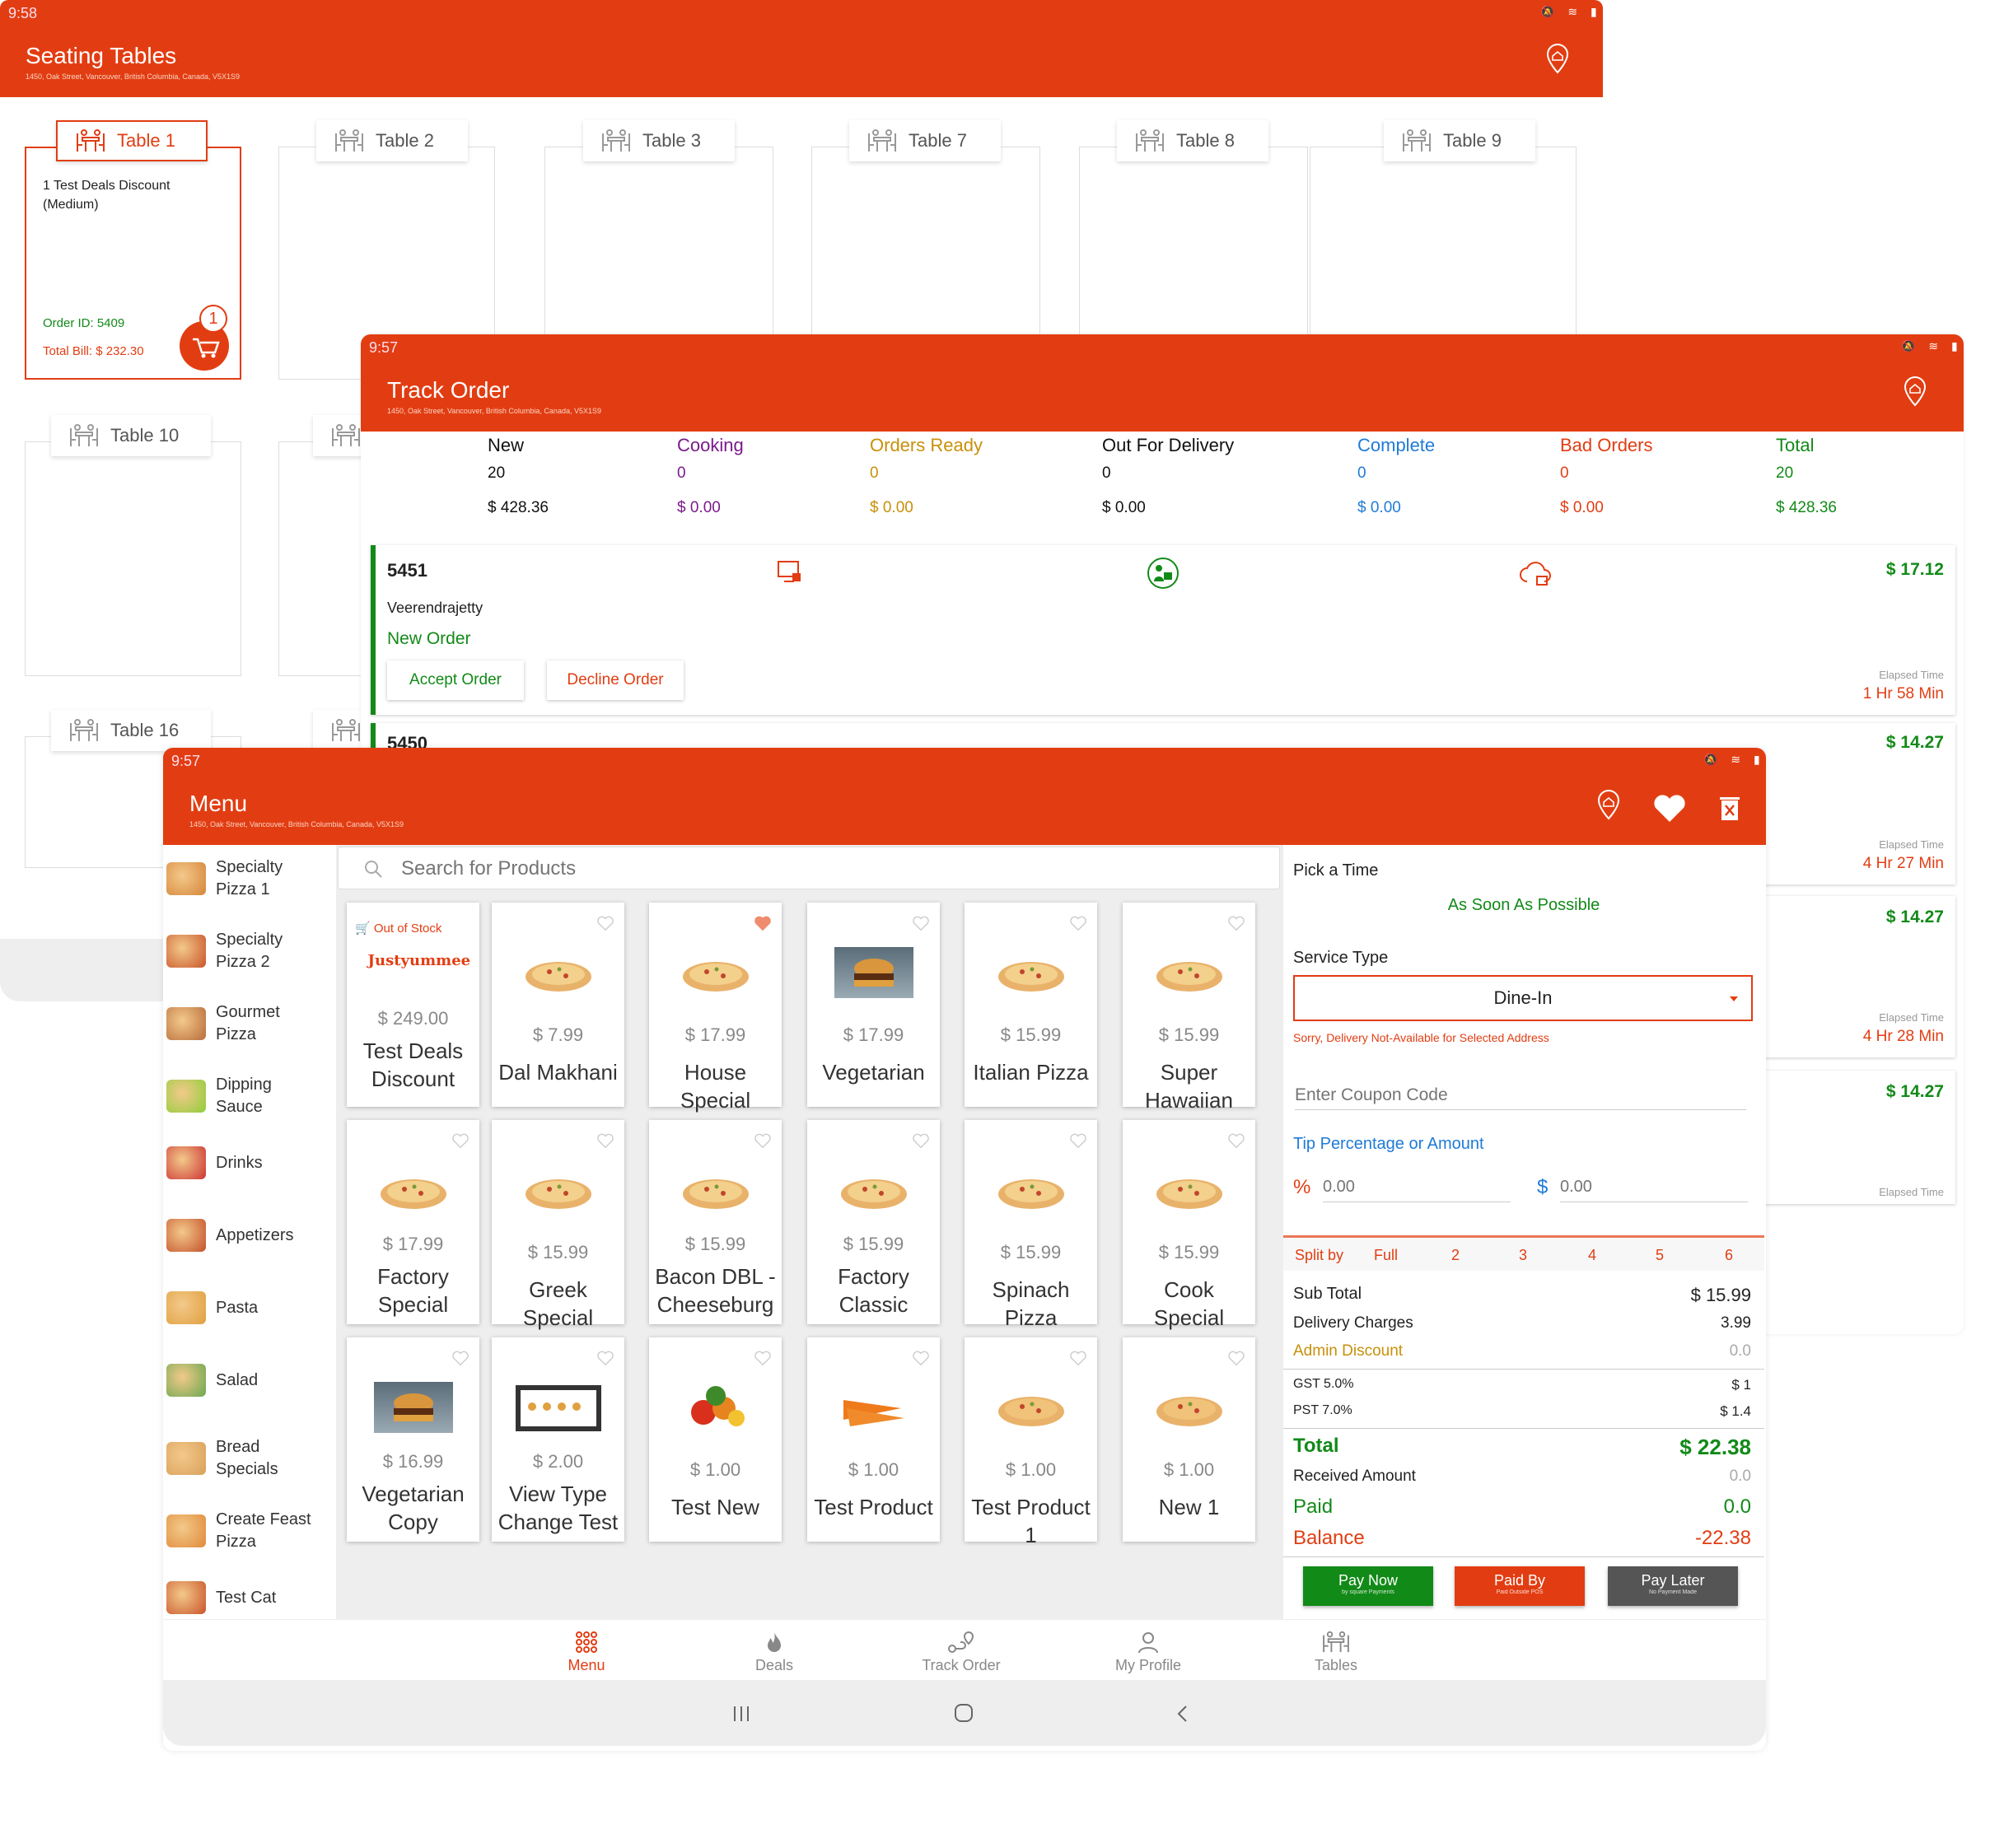 Image resolution: width=1990 pixels, height=1848 pixels. Describe the element at coordinates (716, 1008) in the screenshot. I see `product-card: $ 17.99 House Special` at that location.